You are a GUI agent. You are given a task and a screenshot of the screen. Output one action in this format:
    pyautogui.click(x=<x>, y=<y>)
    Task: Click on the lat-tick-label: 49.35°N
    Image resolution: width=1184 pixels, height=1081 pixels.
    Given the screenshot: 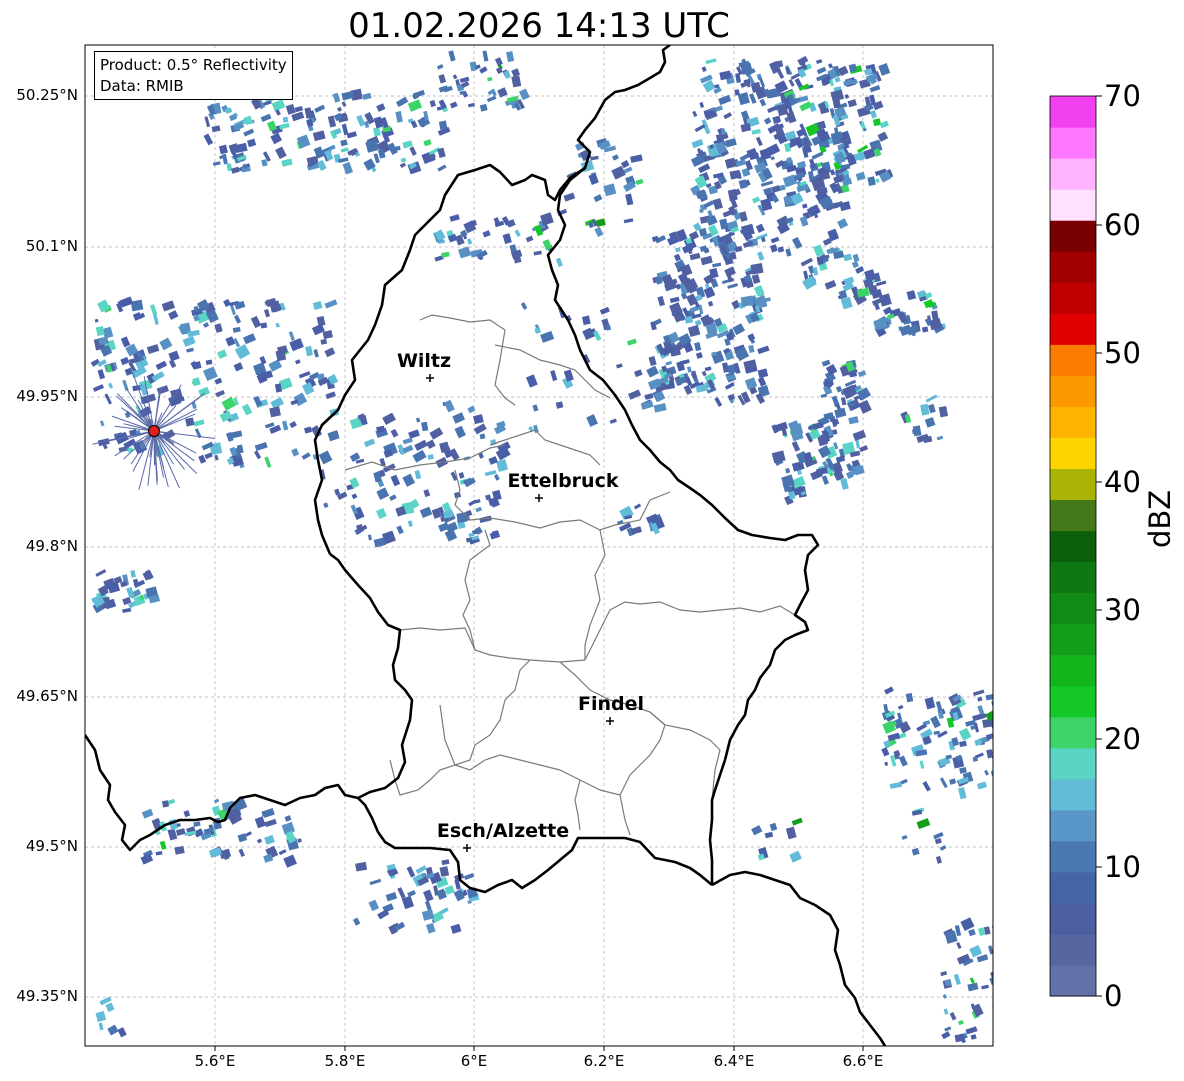 What is the action you would take?
    pyautogui.click(x=47, y=996)
    